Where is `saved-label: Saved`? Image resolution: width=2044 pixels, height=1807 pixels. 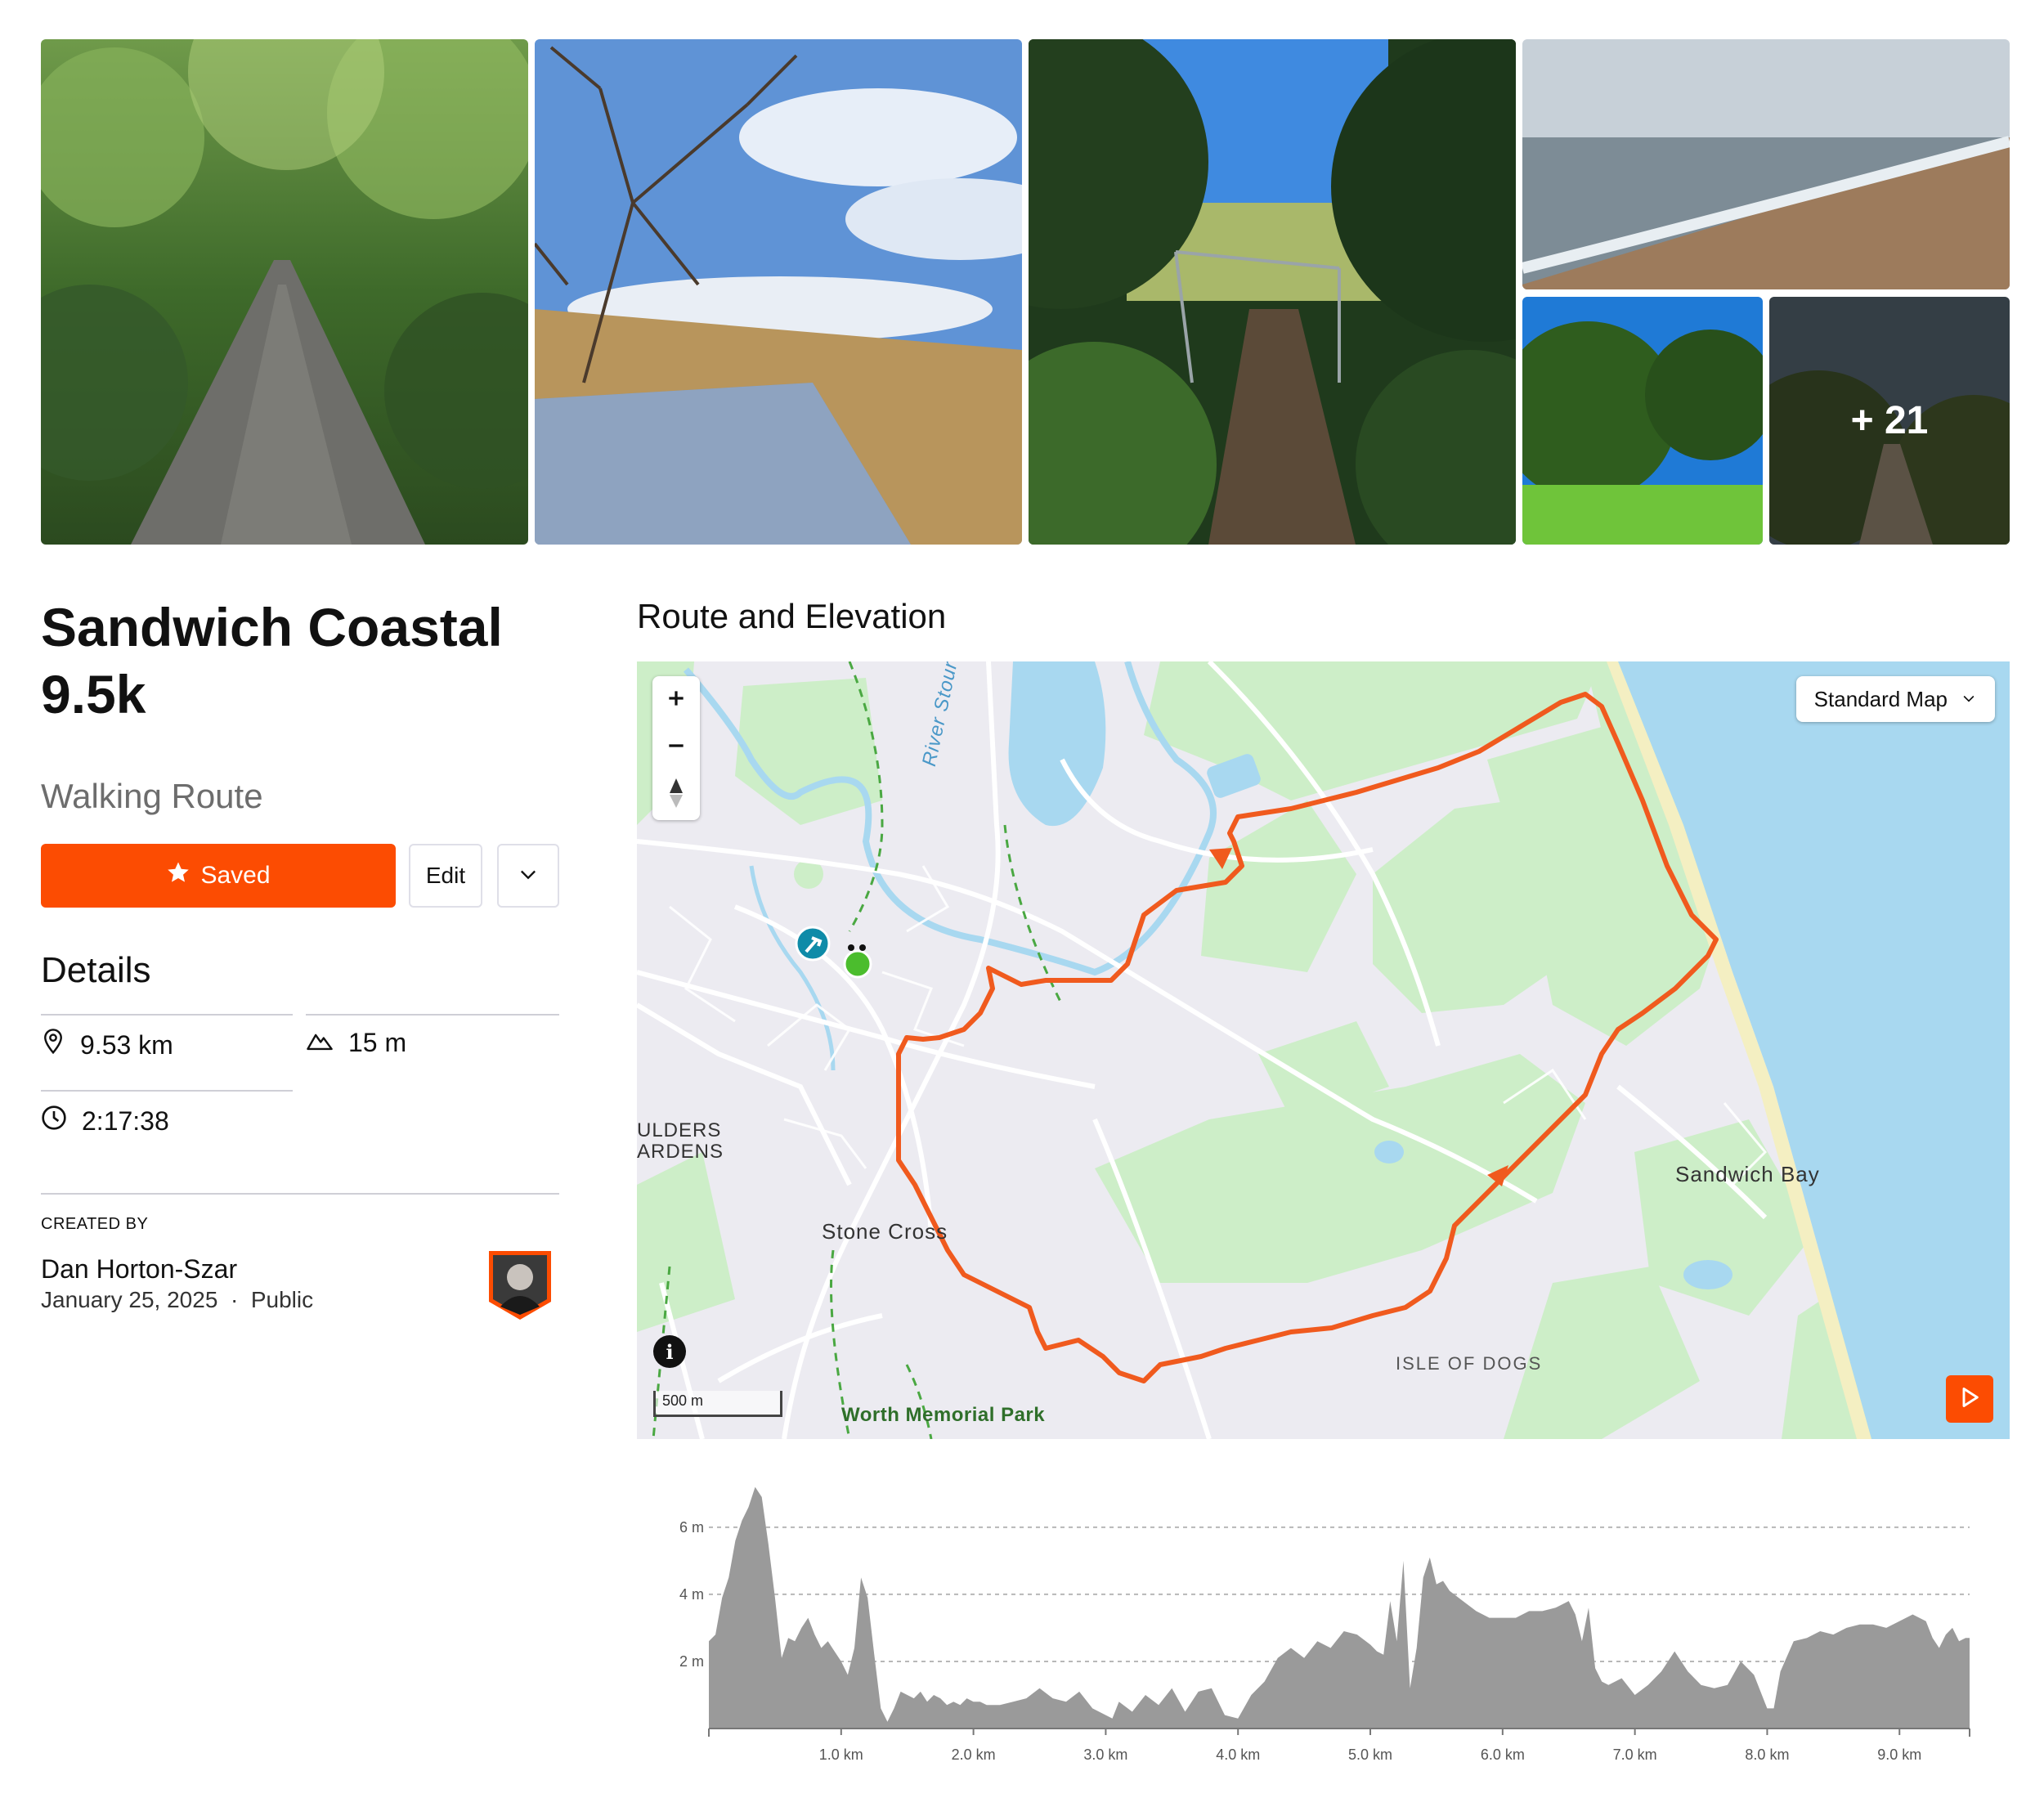 saved-label: Saved is located at coordinates (235, 875).